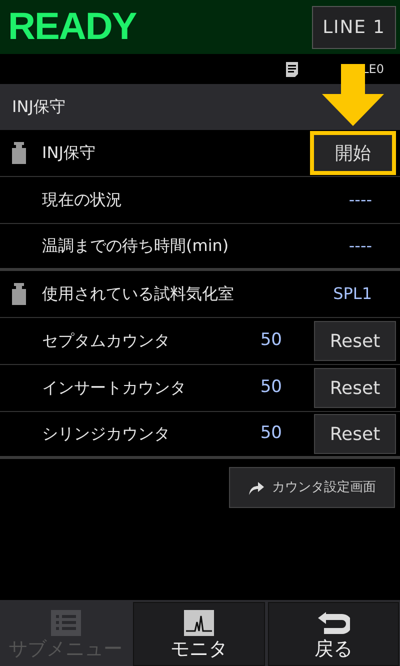 Image resolution: width=400 pixels, height=666 pixels. What do you see at coordinates (106, 341) in the screenshot?
I see `row-label: セプタムカウンタ` at bounding box center [106, 341].